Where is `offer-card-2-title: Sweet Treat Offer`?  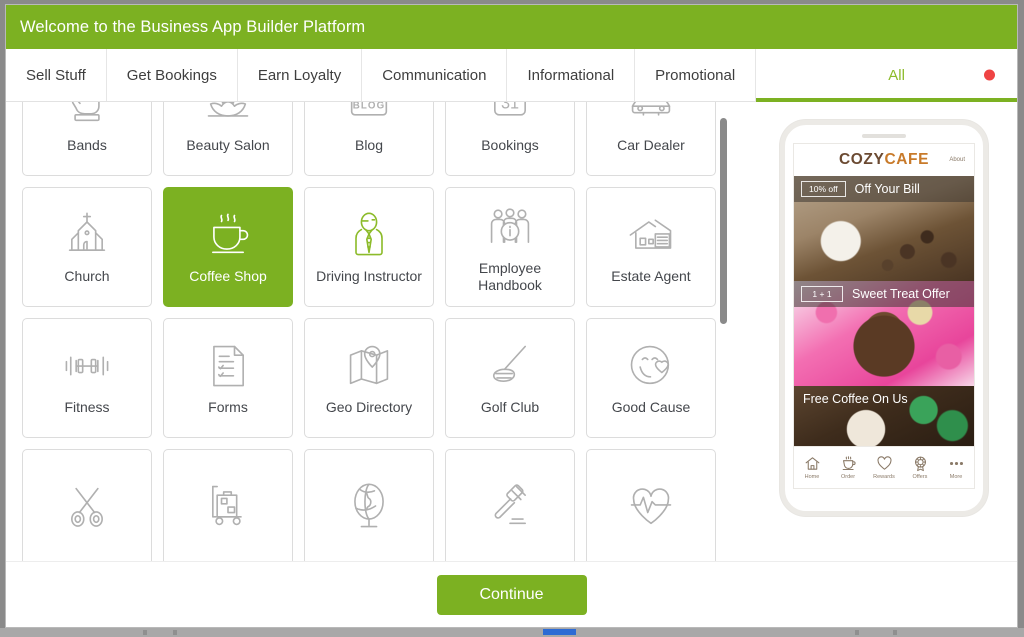 offer-card-2-title: Sweet Treat Offer is located at coordinates (901, 294).